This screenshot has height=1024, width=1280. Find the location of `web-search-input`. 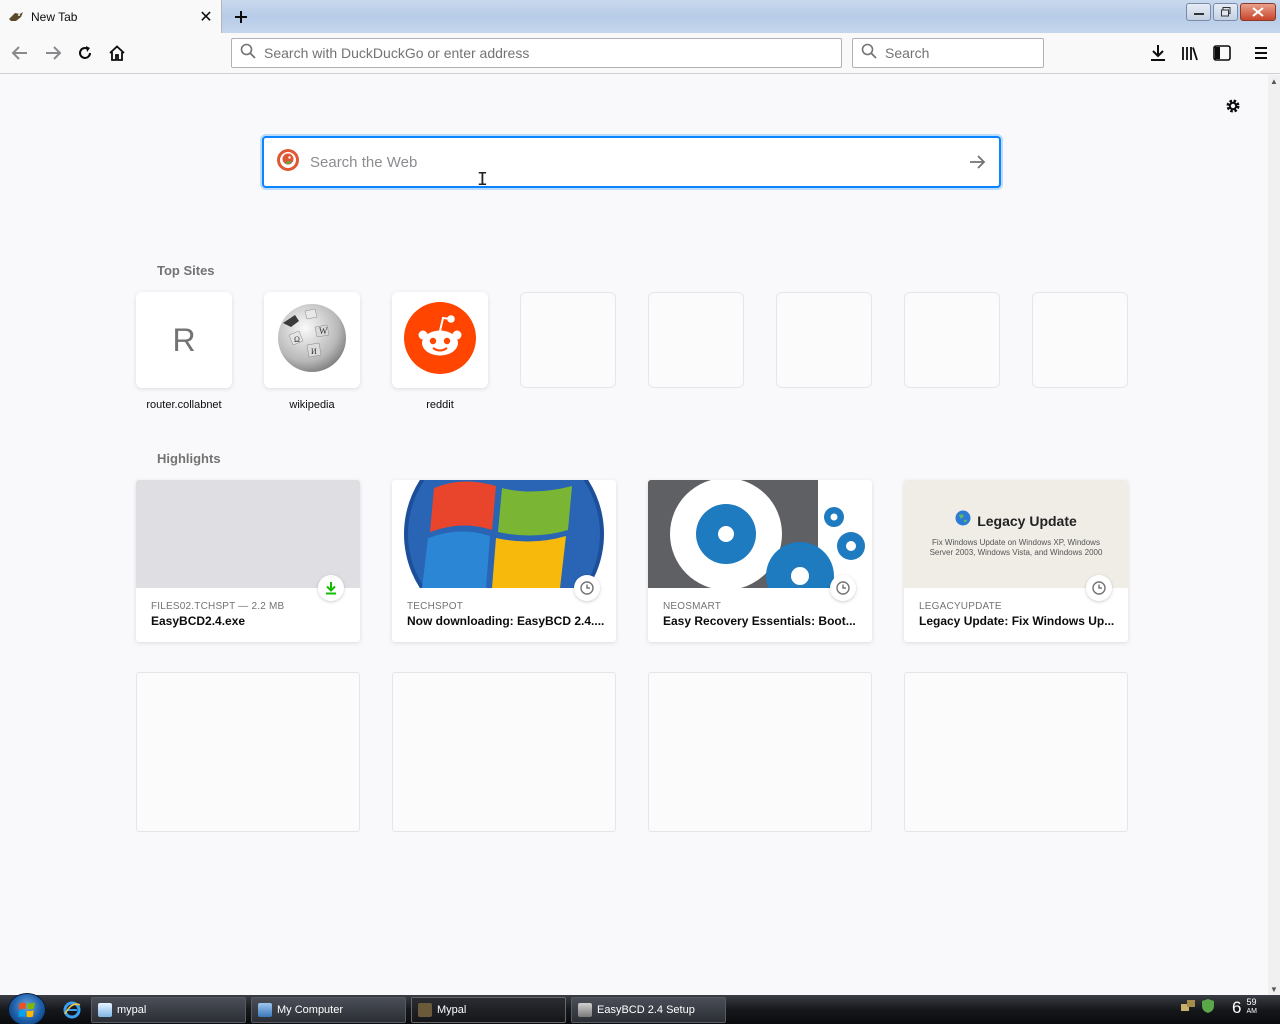

web-search-input is located at coordinates (632, 162).